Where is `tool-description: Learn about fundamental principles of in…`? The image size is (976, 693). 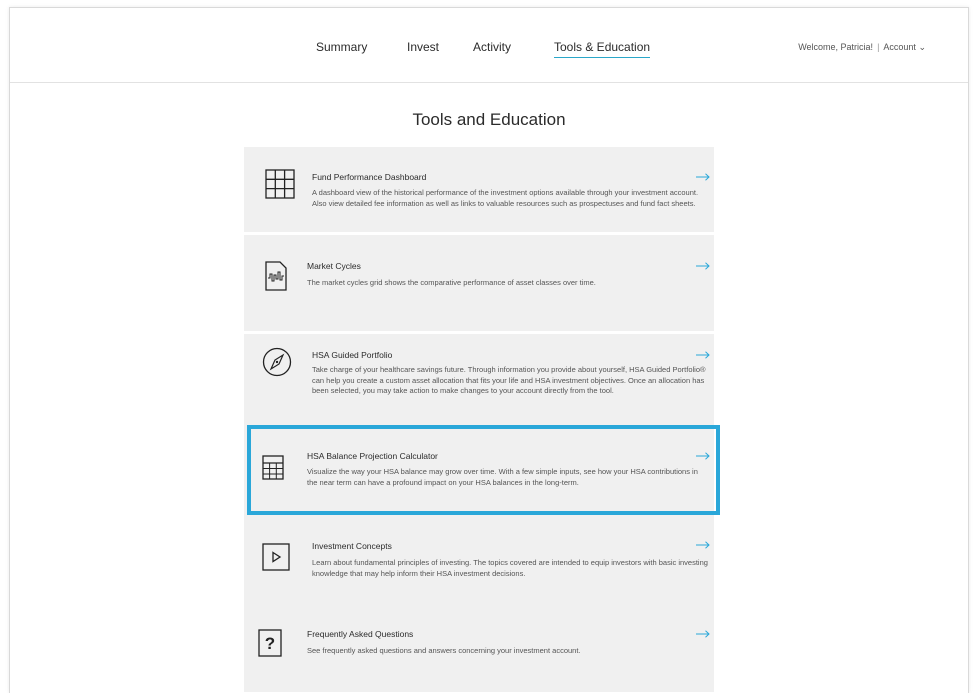 tool-description: Learn about fundamental principles of in… is located at coordinates (510, 568).